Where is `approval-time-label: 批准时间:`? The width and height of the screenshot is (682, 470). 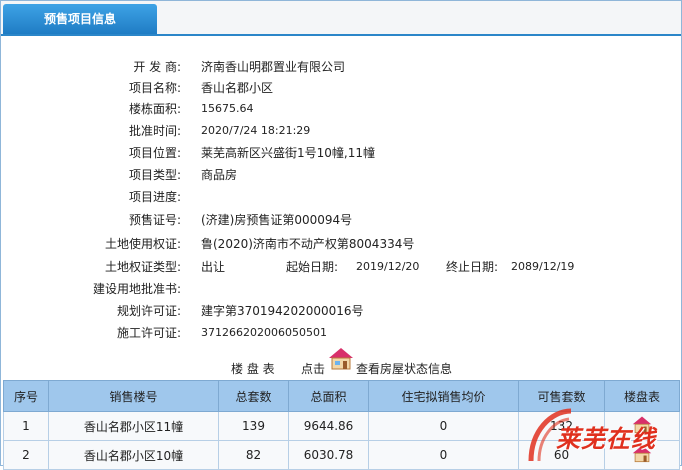
approval-time-label: 批准时间: is located at coordinates (154, 131).